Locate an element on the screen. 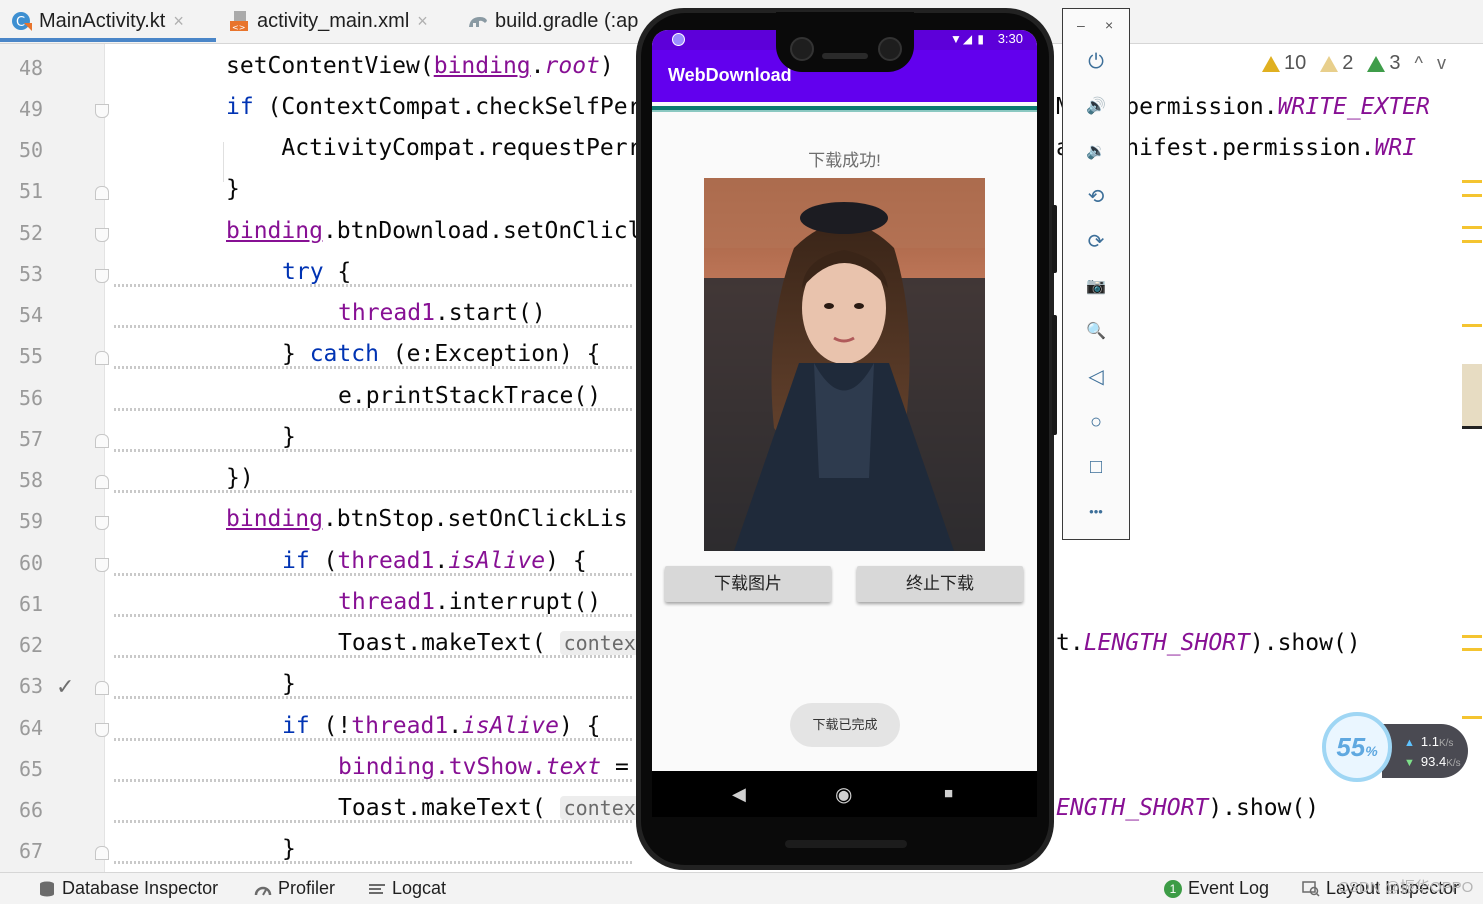 The image size is (1483, 904). rotate-right-icon: ⟳ is located at coordinates (1096, 242).